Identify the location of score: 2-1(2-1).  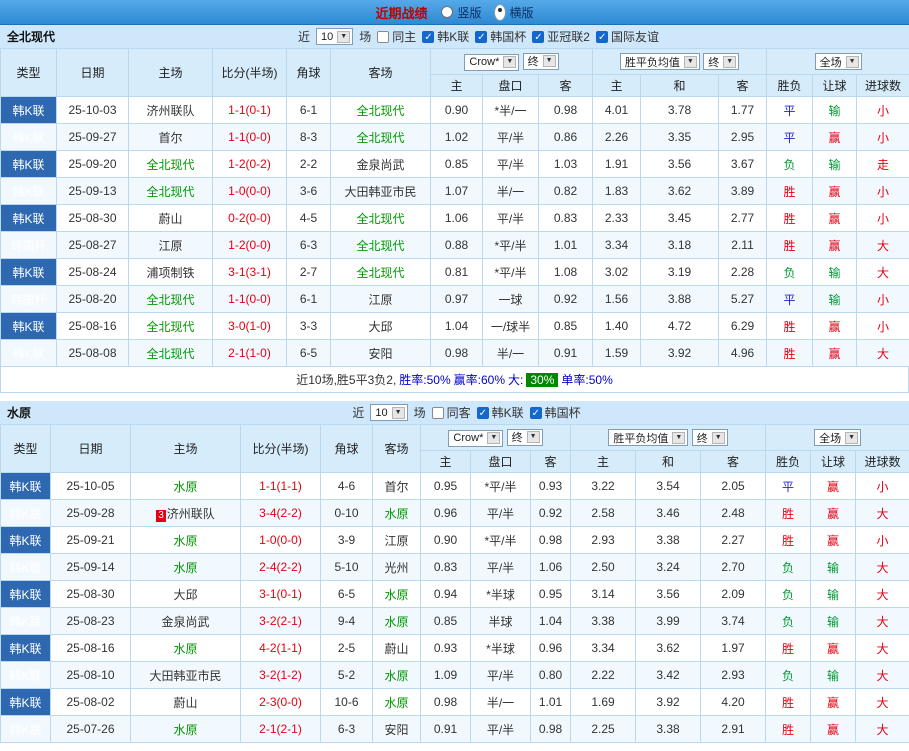
(280, 729).